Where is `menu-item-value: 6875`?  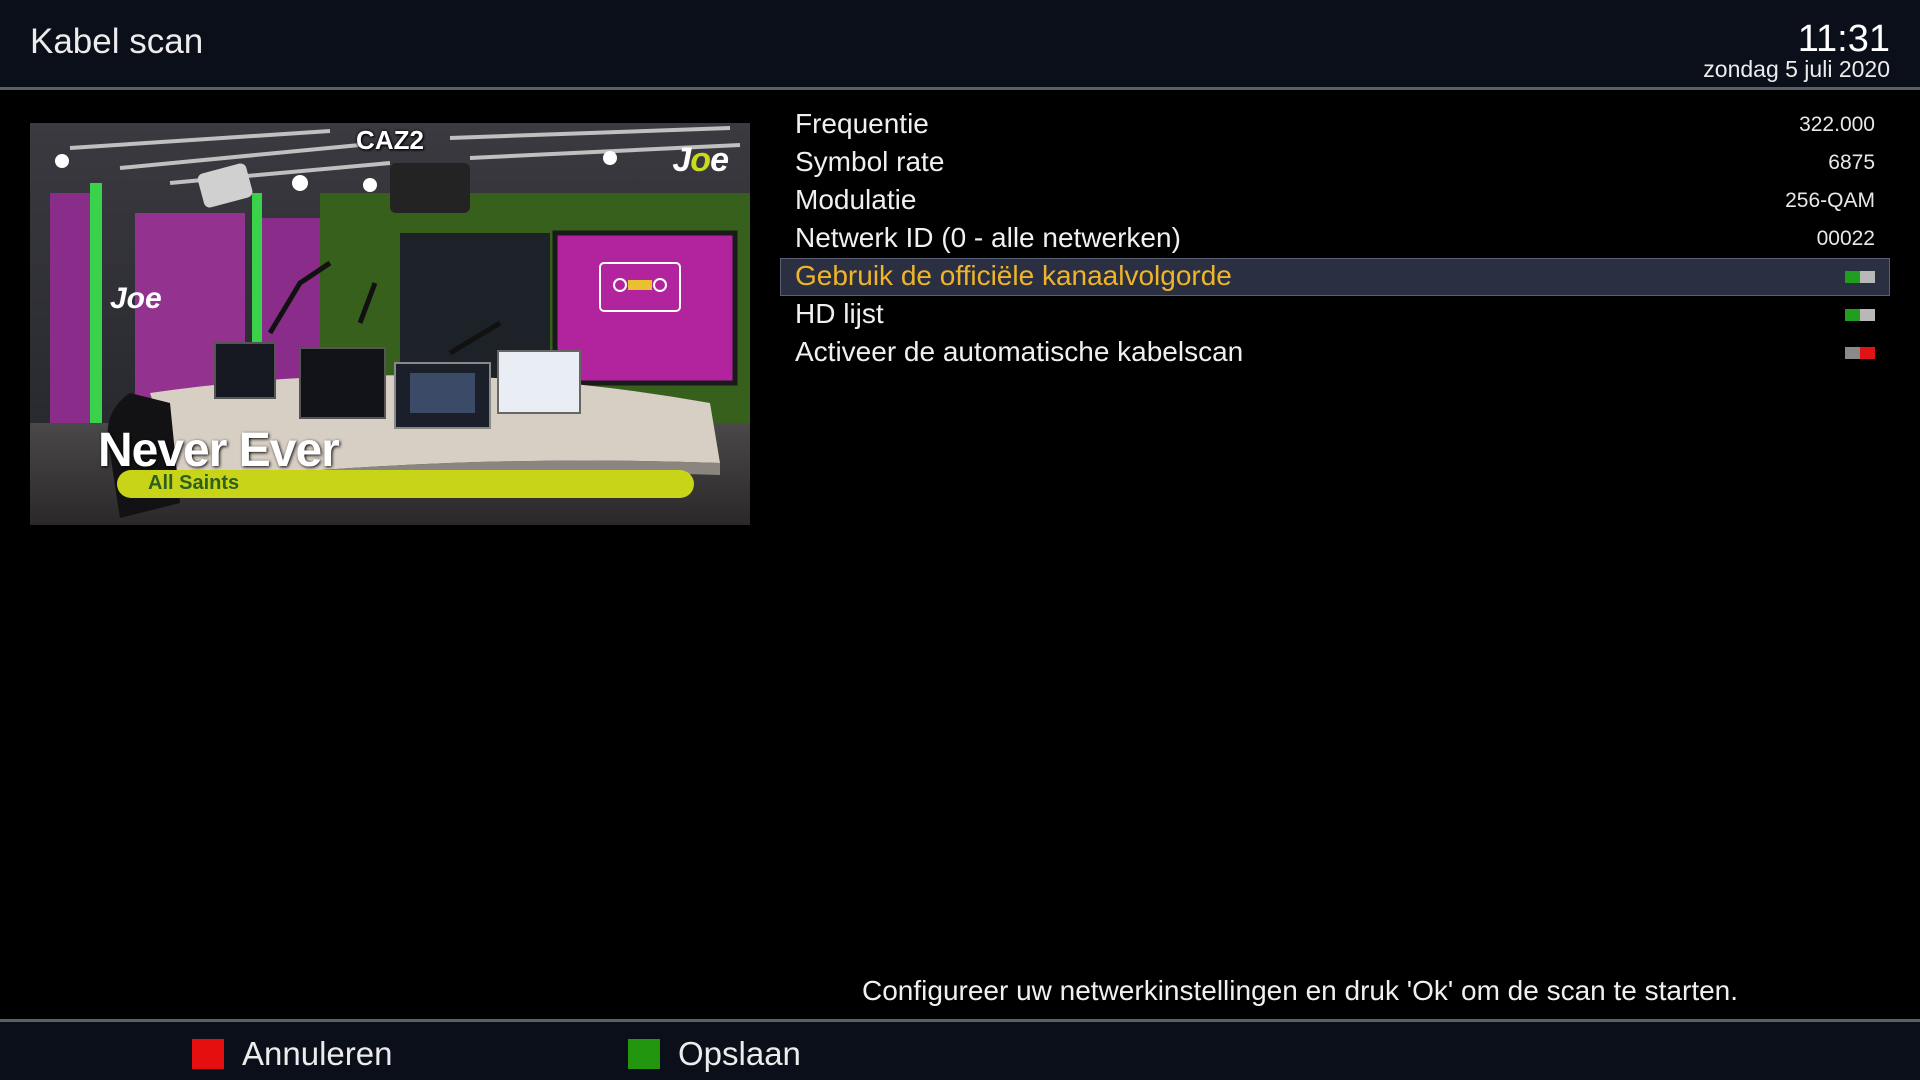
menu-item-value: 6875 is located at coordinates (1851, 162).